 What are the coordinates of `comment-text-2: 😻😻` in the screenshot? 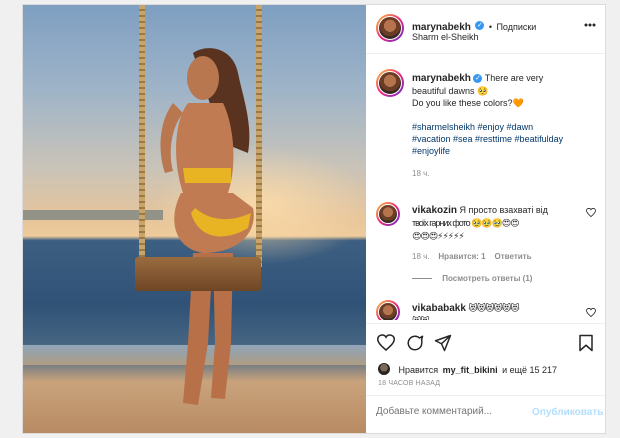 It's located at (421, 318).